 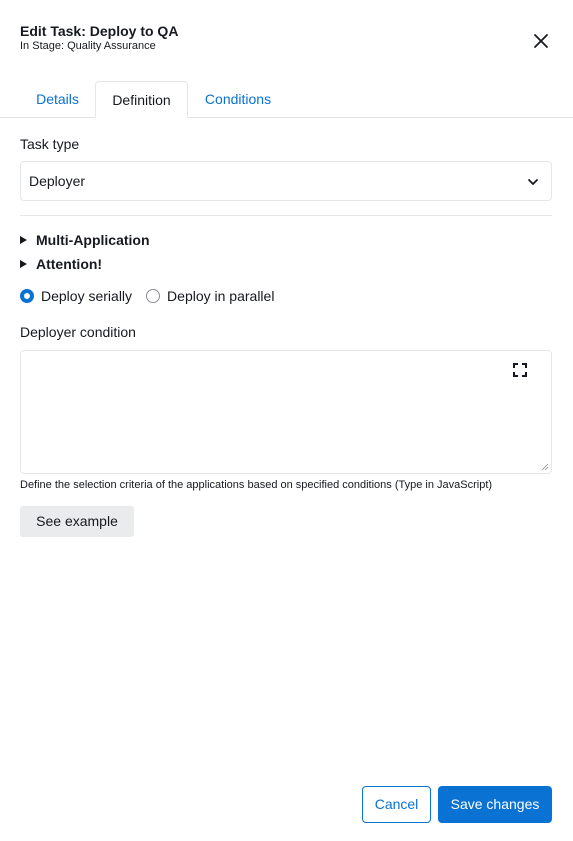 What do you see at coordinates (77, 521) in the screenshot?
I see `see-example-button: See example` at bounding box center [77, 521].